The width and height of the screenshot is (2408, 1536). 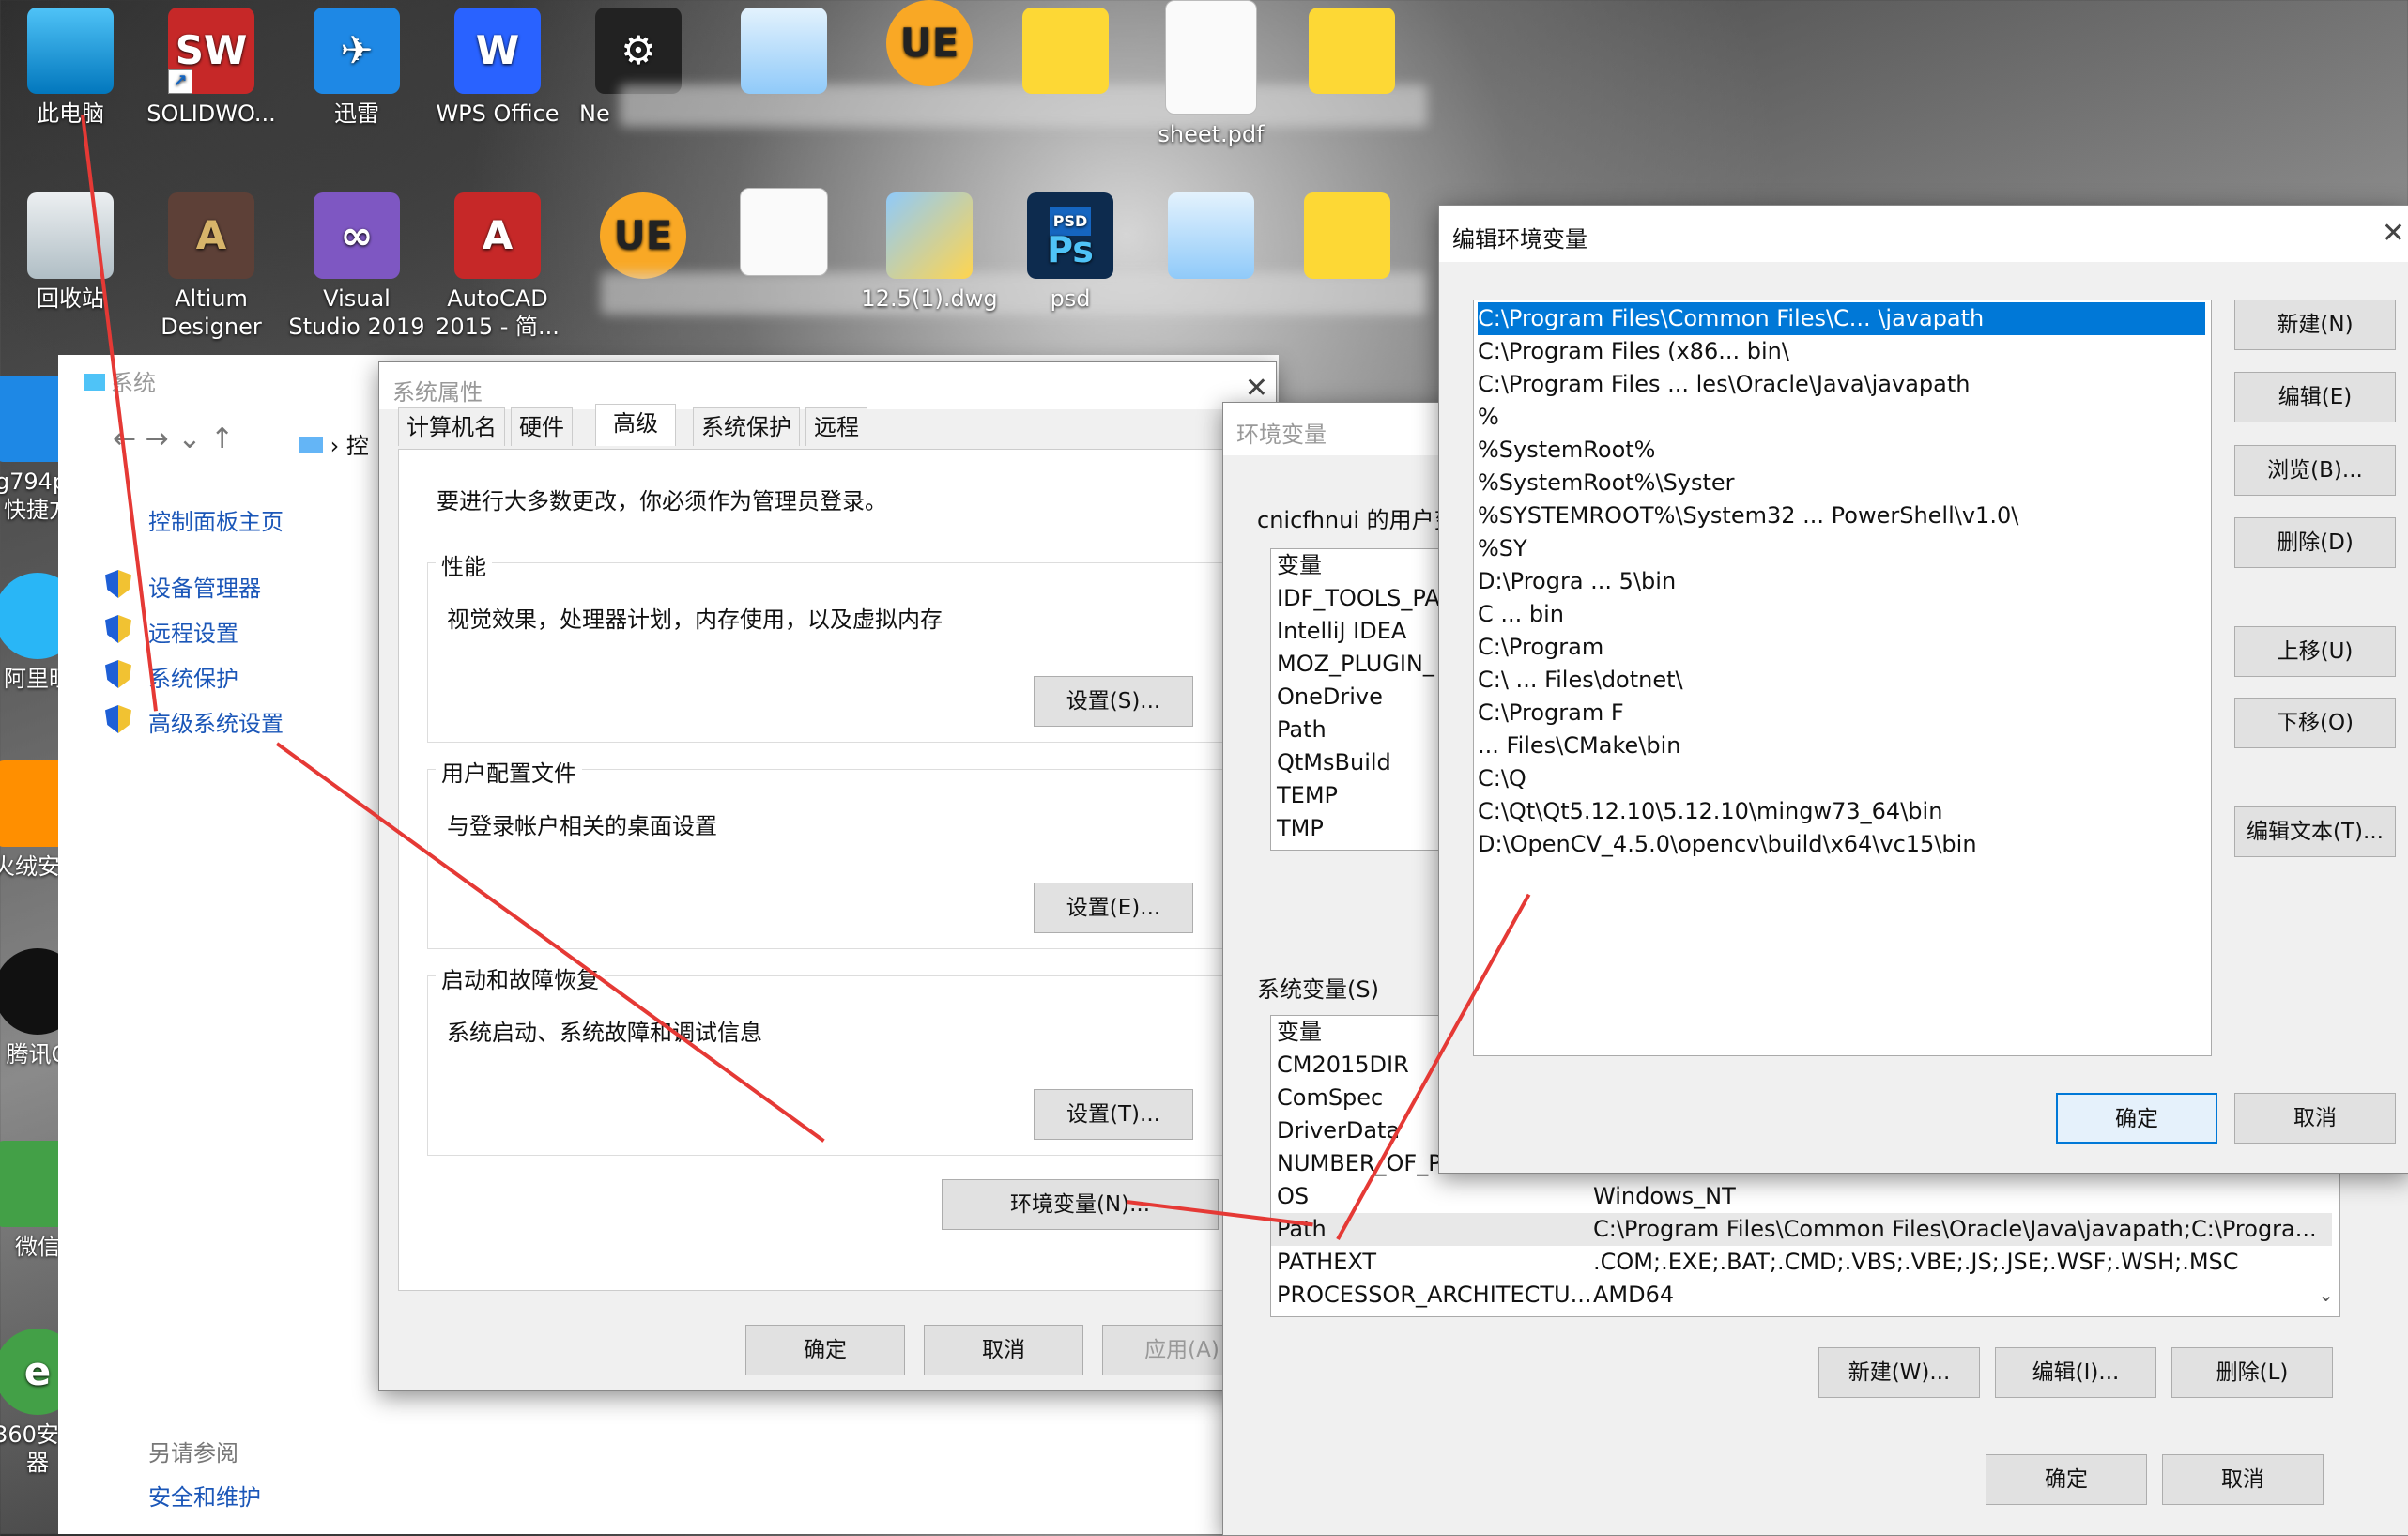 I want to click on desktop-icon-recycle-bin: 回收站, so click(x=70, y=253).